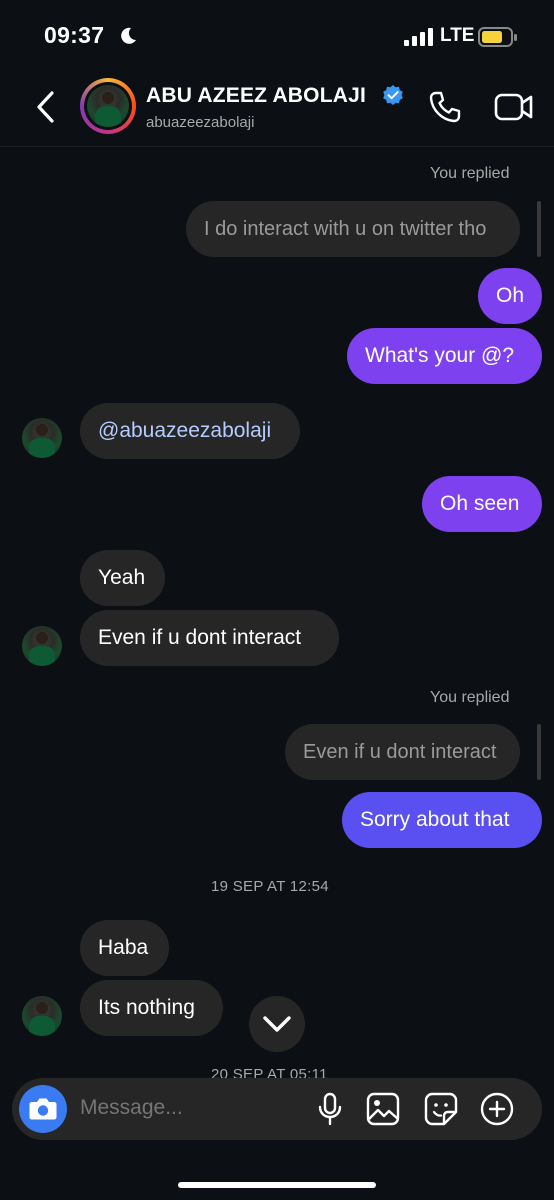 The height and width of the screenshot is (1200, 554). I want to click on contact-username: abuazeezabolaji, so click(200, 122).